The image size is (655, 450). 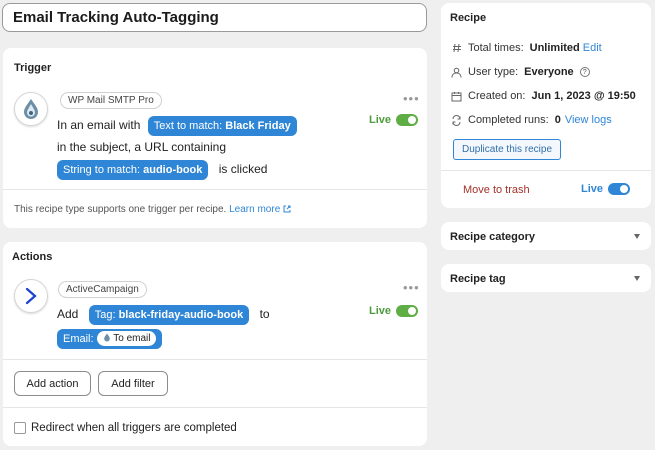 I want to click on total-times-row: Total times: Unlimited Edit, so click(x=526, y=48).